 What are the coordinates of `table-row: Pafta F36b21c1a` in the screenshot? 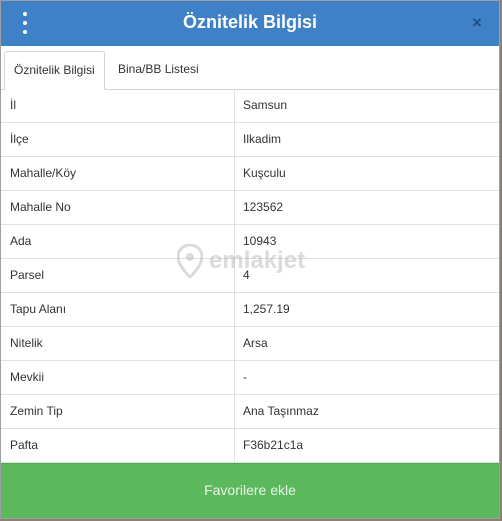 It's located at (250, 446).